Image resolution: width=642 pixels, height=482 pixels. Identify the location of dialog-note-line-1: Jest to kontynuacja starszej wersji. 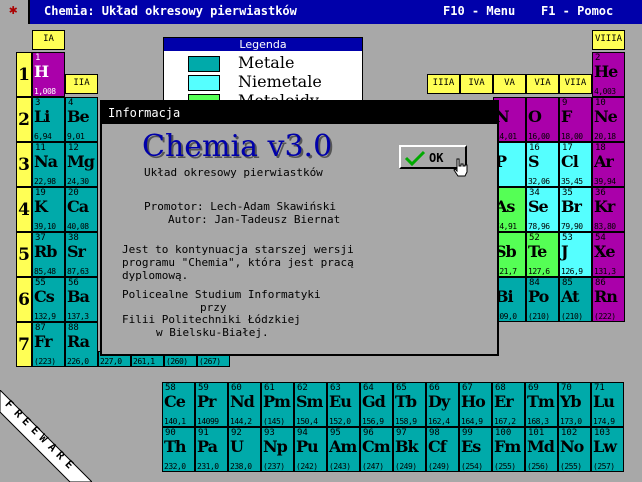
(238, 249).